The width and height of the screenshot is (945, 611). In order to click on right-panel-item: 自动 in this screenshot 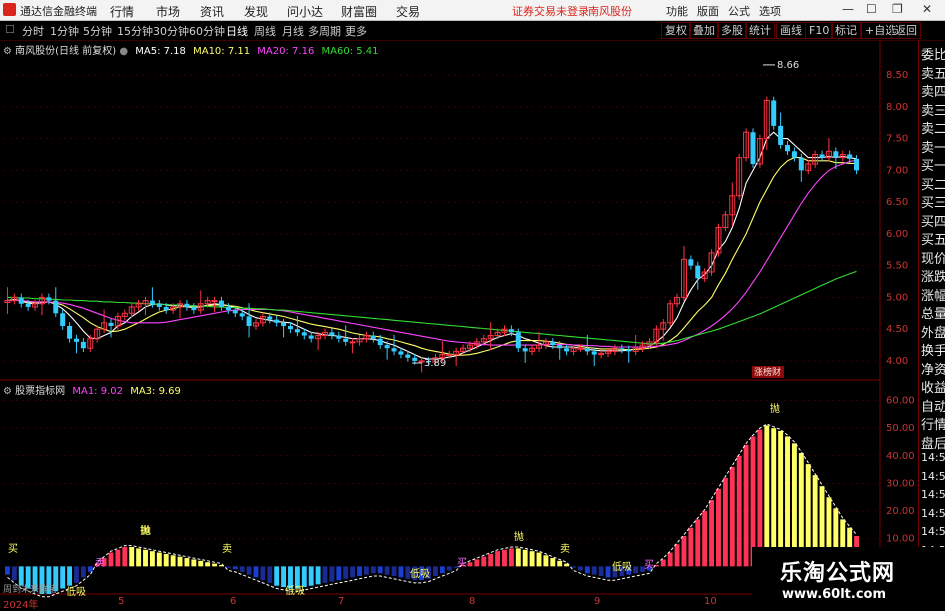, I will do `click(933, 407)`.